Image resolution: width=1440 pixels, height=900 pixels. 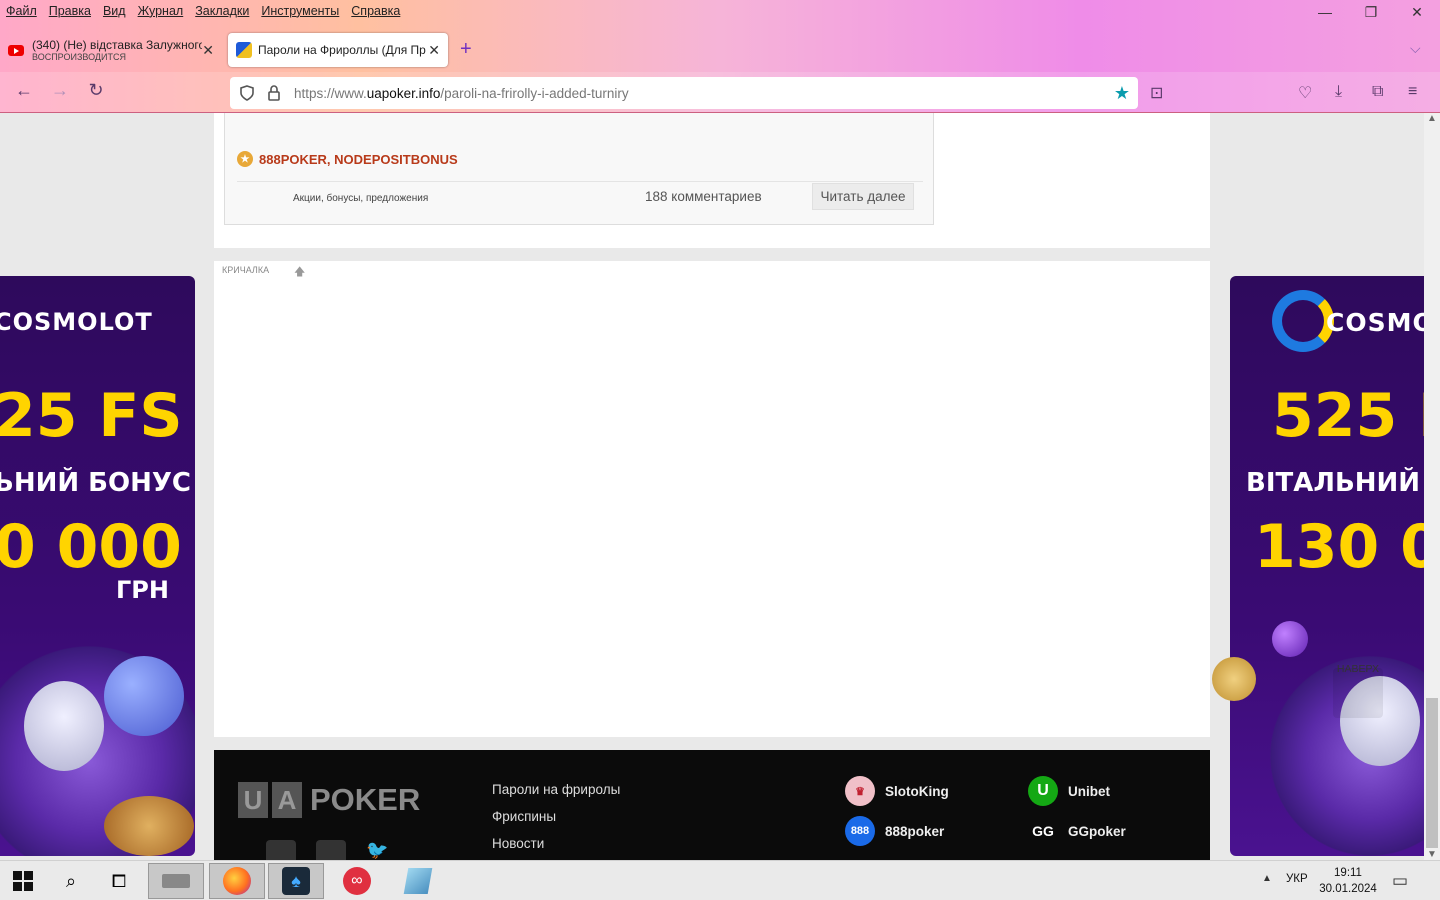 I want to click on search-icon: ⌕, so click(x=71, y=881).